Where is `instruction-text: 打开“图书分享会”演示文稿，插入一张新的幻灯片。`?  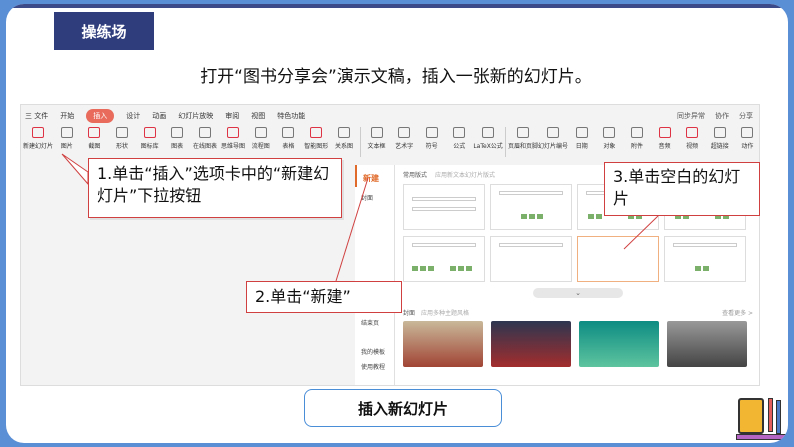
instruction-text: 打开“图书分享会”演示文稿，插入一张新的幻灯片。 is located at coordinates (396, 77).